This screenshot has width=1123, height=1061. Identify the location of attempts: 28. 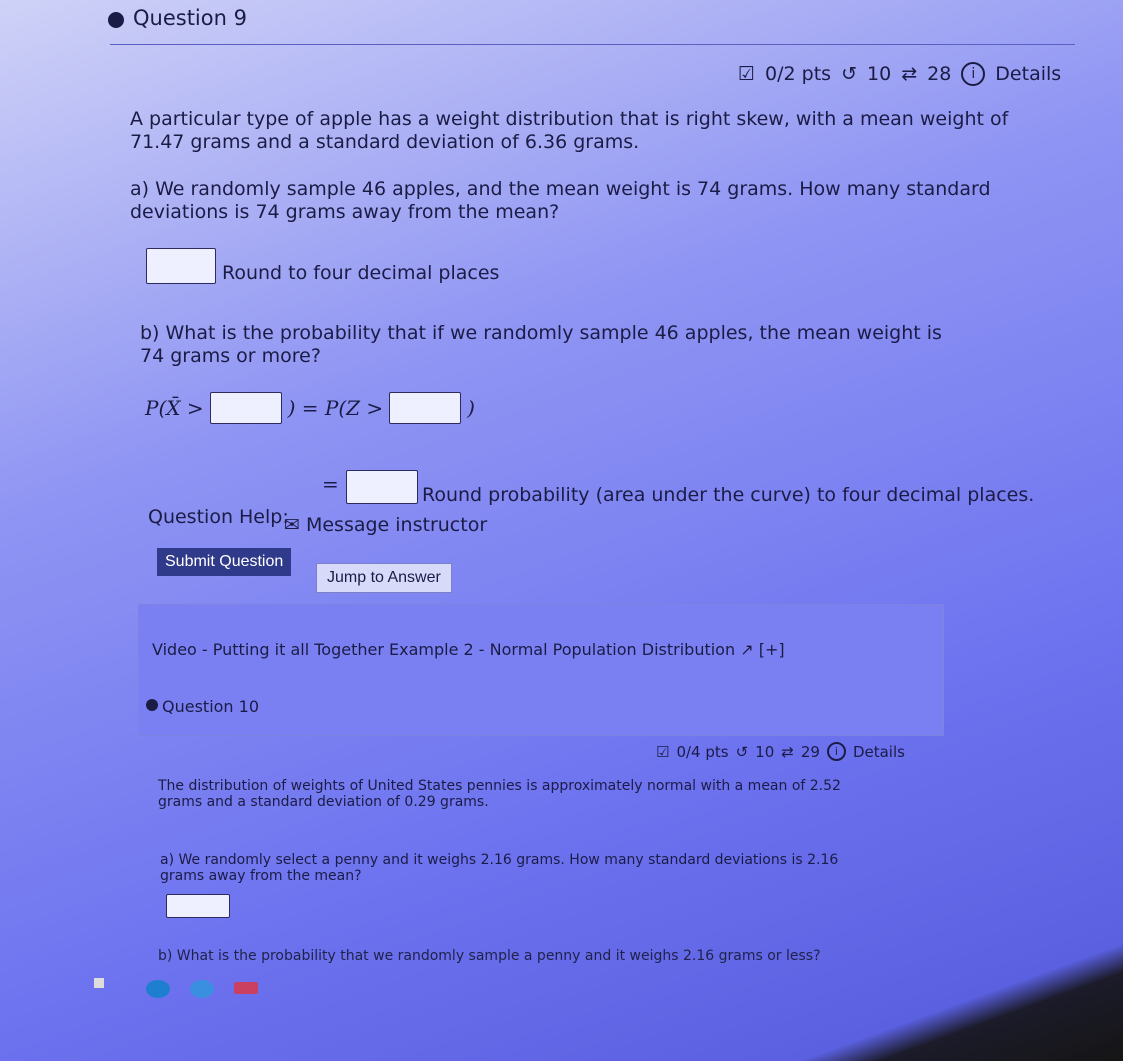
(939, 74).